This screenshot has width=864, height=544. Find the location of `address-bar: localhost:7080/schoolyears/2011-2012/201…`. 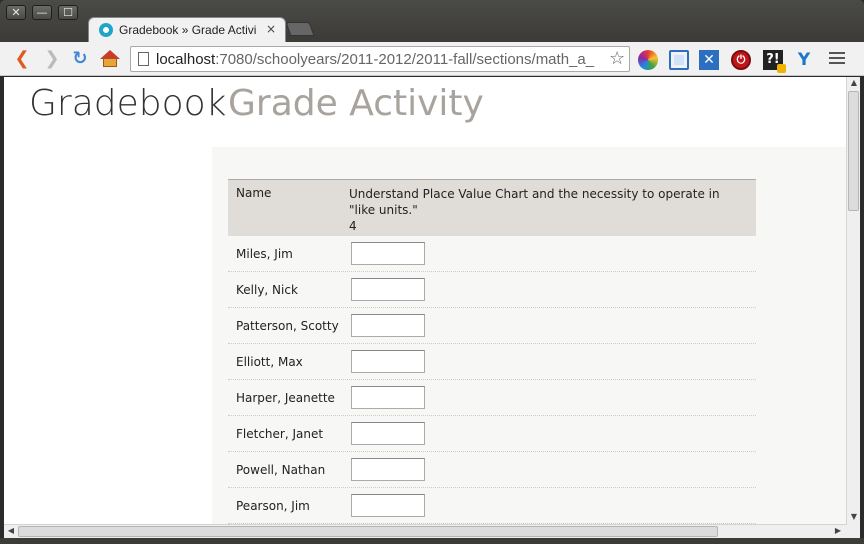

address-bar: localhost:7080/schoolyears/2011-2012/201… is located at coordinates (380, 59).